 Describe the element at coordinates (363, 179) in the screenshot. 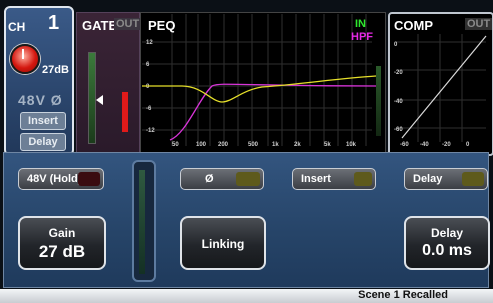

I see `insert-indicator` at that location.